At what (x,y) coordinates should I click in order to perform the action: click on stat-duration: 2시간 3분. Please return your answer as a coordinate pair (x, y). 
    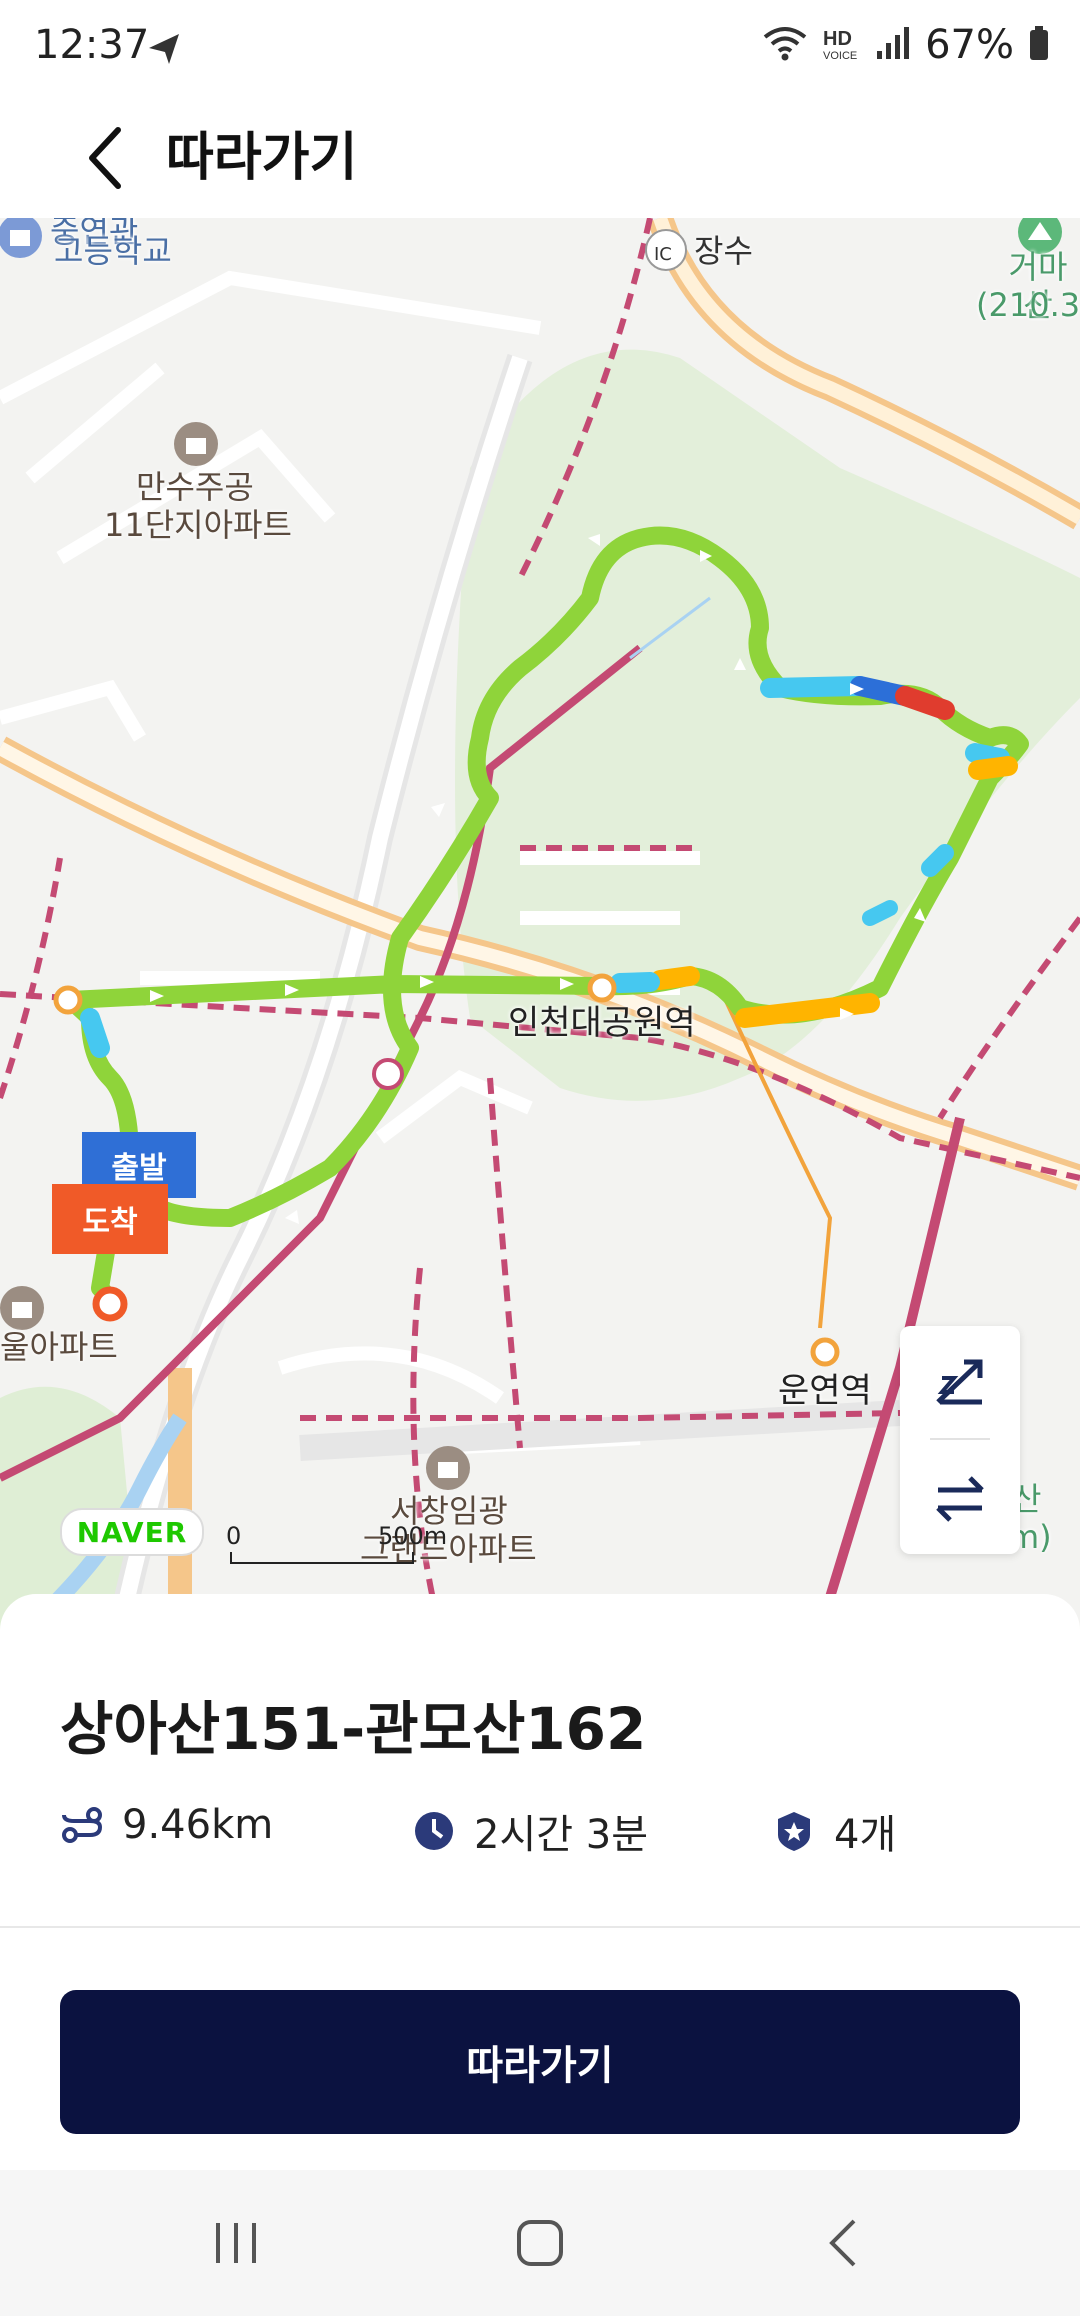
    Looking at the image, I should click on (530, 1831).